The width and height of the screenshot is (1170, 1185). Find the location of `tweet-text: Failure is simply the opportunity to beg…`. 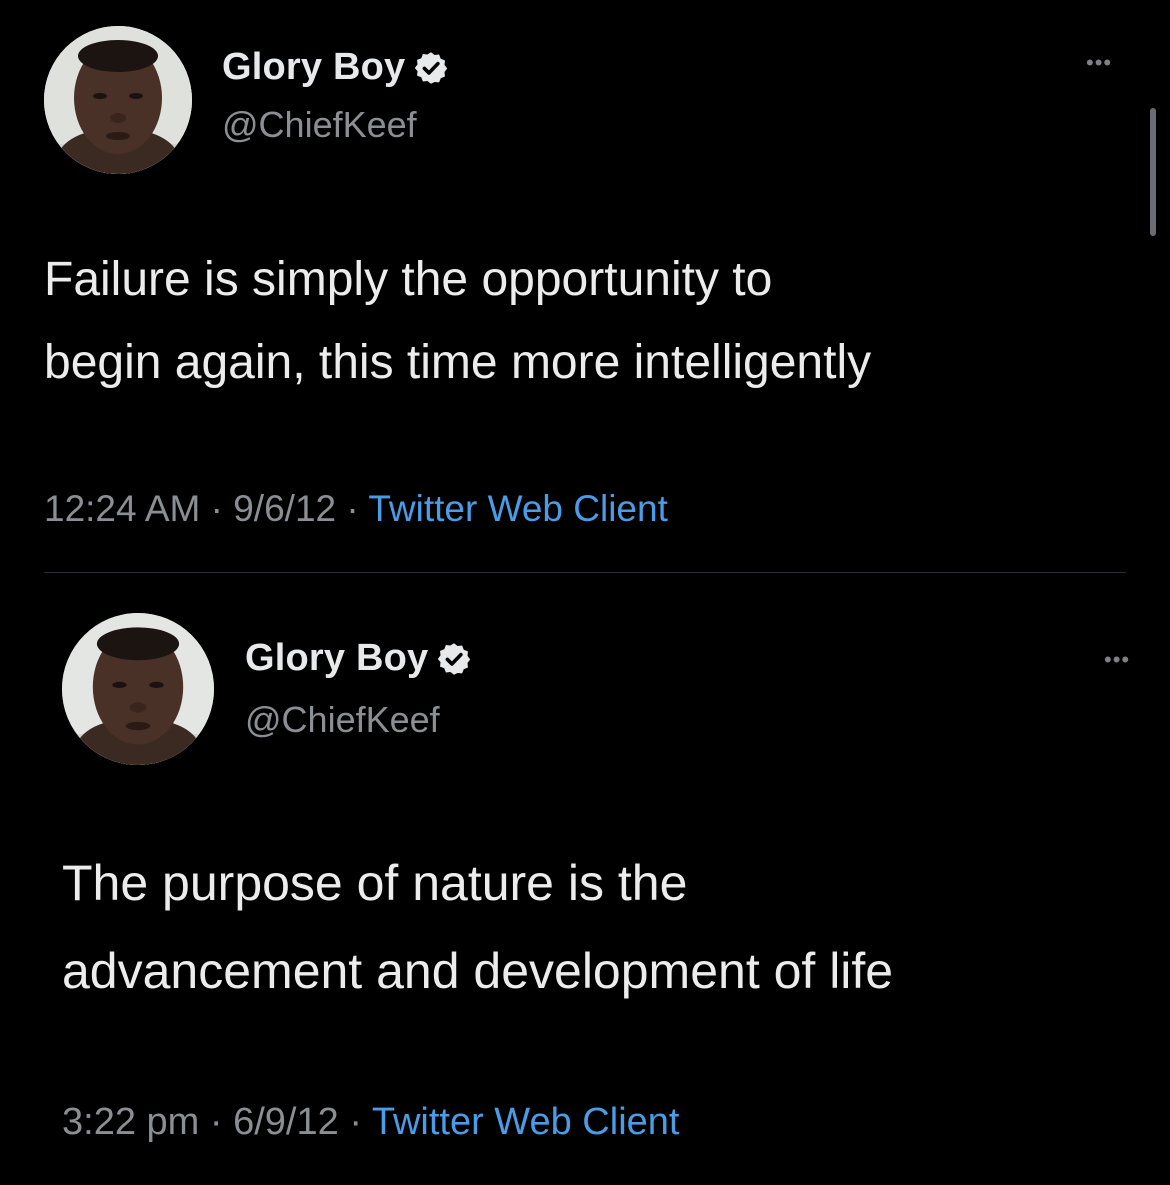

tweet-text: Failure is simply the opportunity to beg… is located at coordinates (457, 321).